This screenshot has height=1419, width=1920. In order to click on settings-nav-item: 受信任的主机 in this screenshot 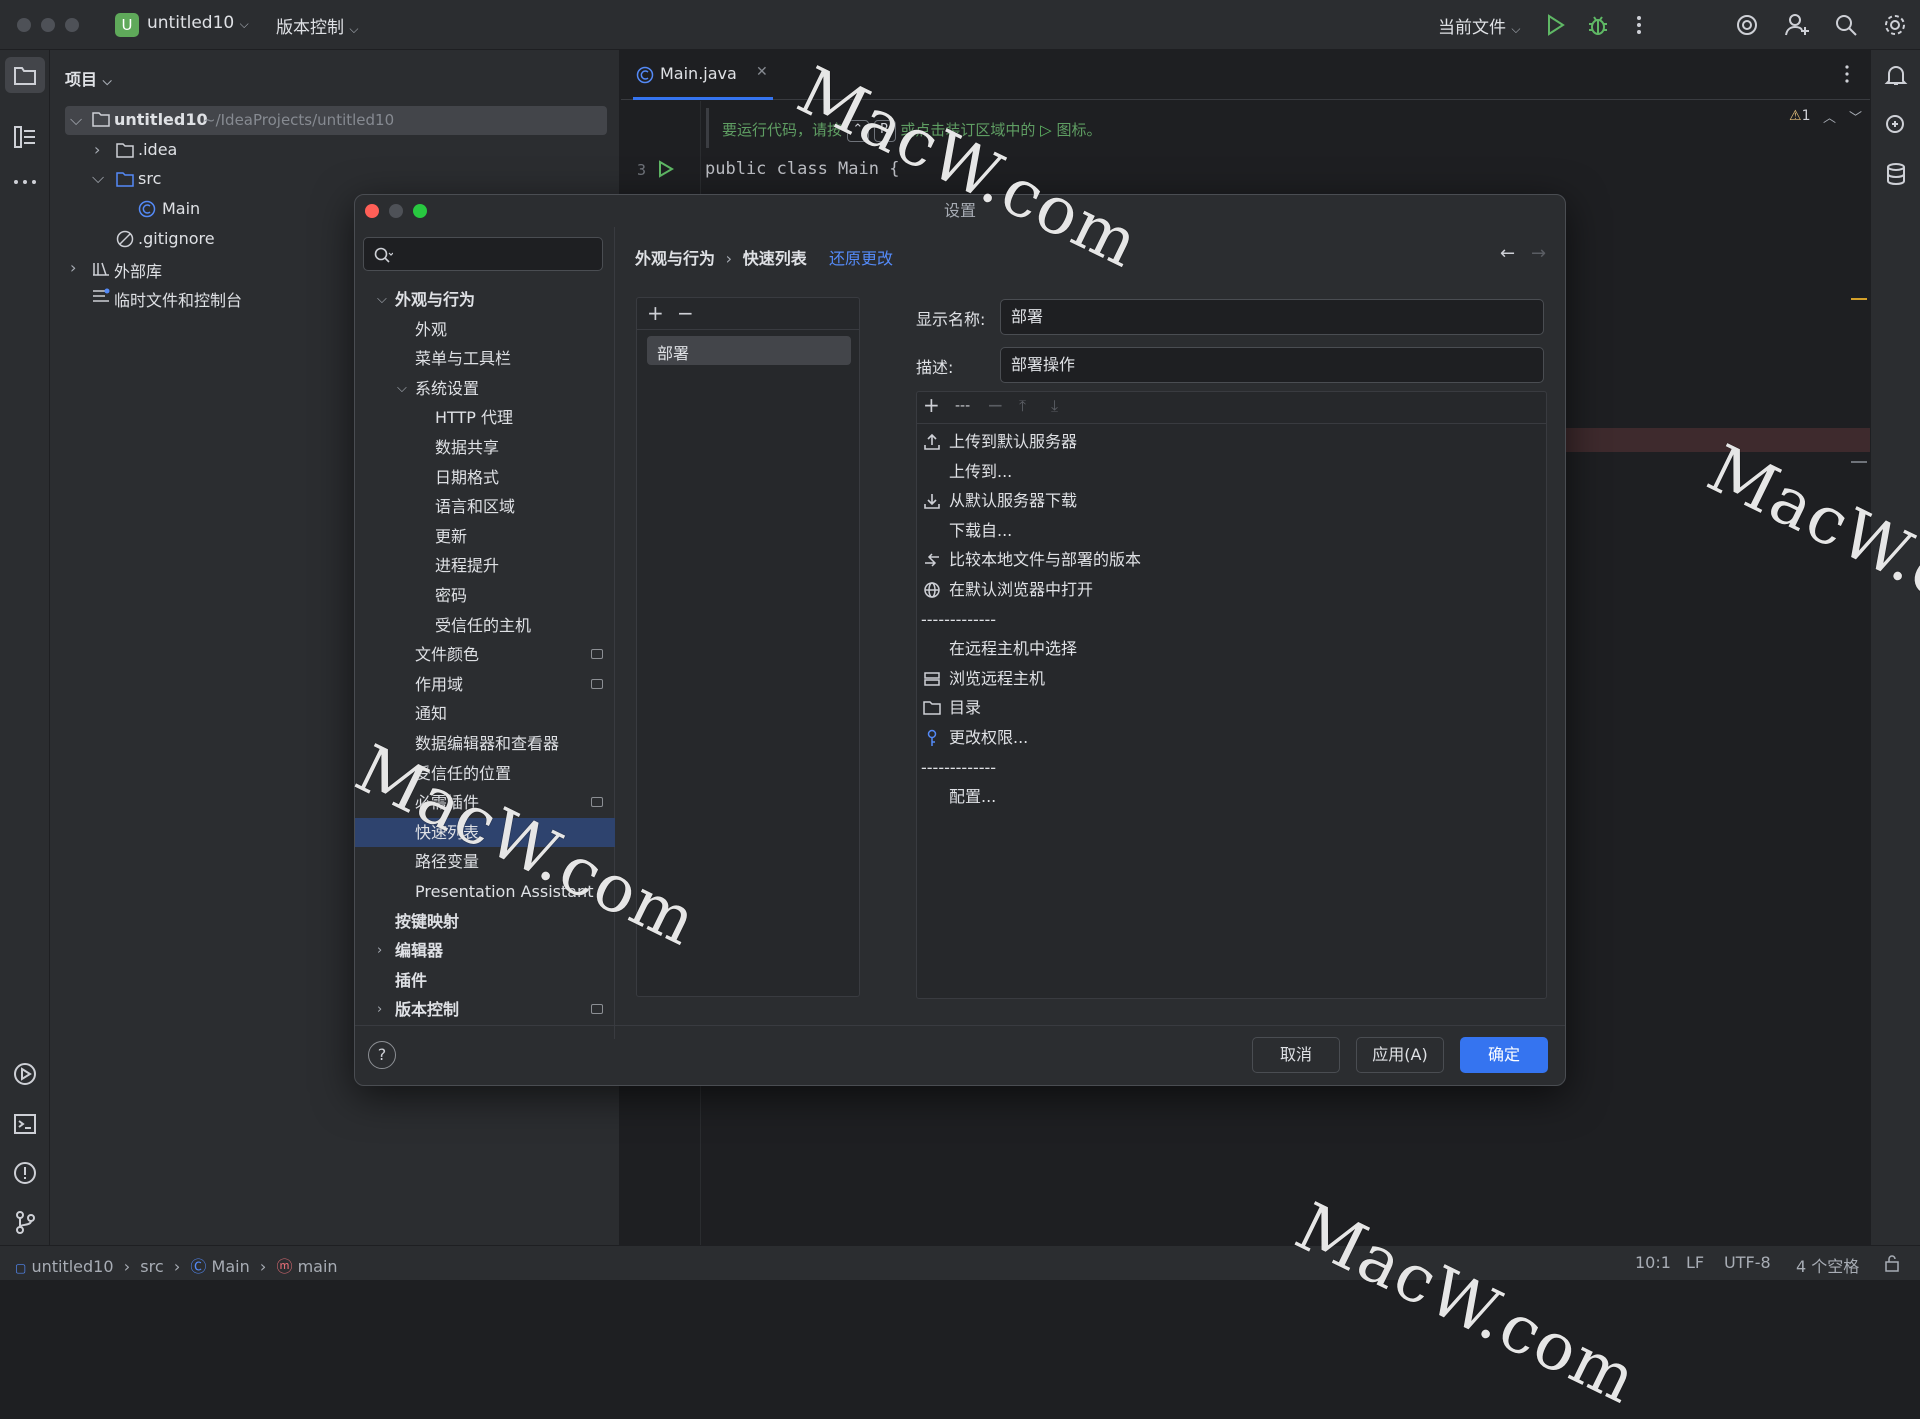, I will do `click(485, 625)`.